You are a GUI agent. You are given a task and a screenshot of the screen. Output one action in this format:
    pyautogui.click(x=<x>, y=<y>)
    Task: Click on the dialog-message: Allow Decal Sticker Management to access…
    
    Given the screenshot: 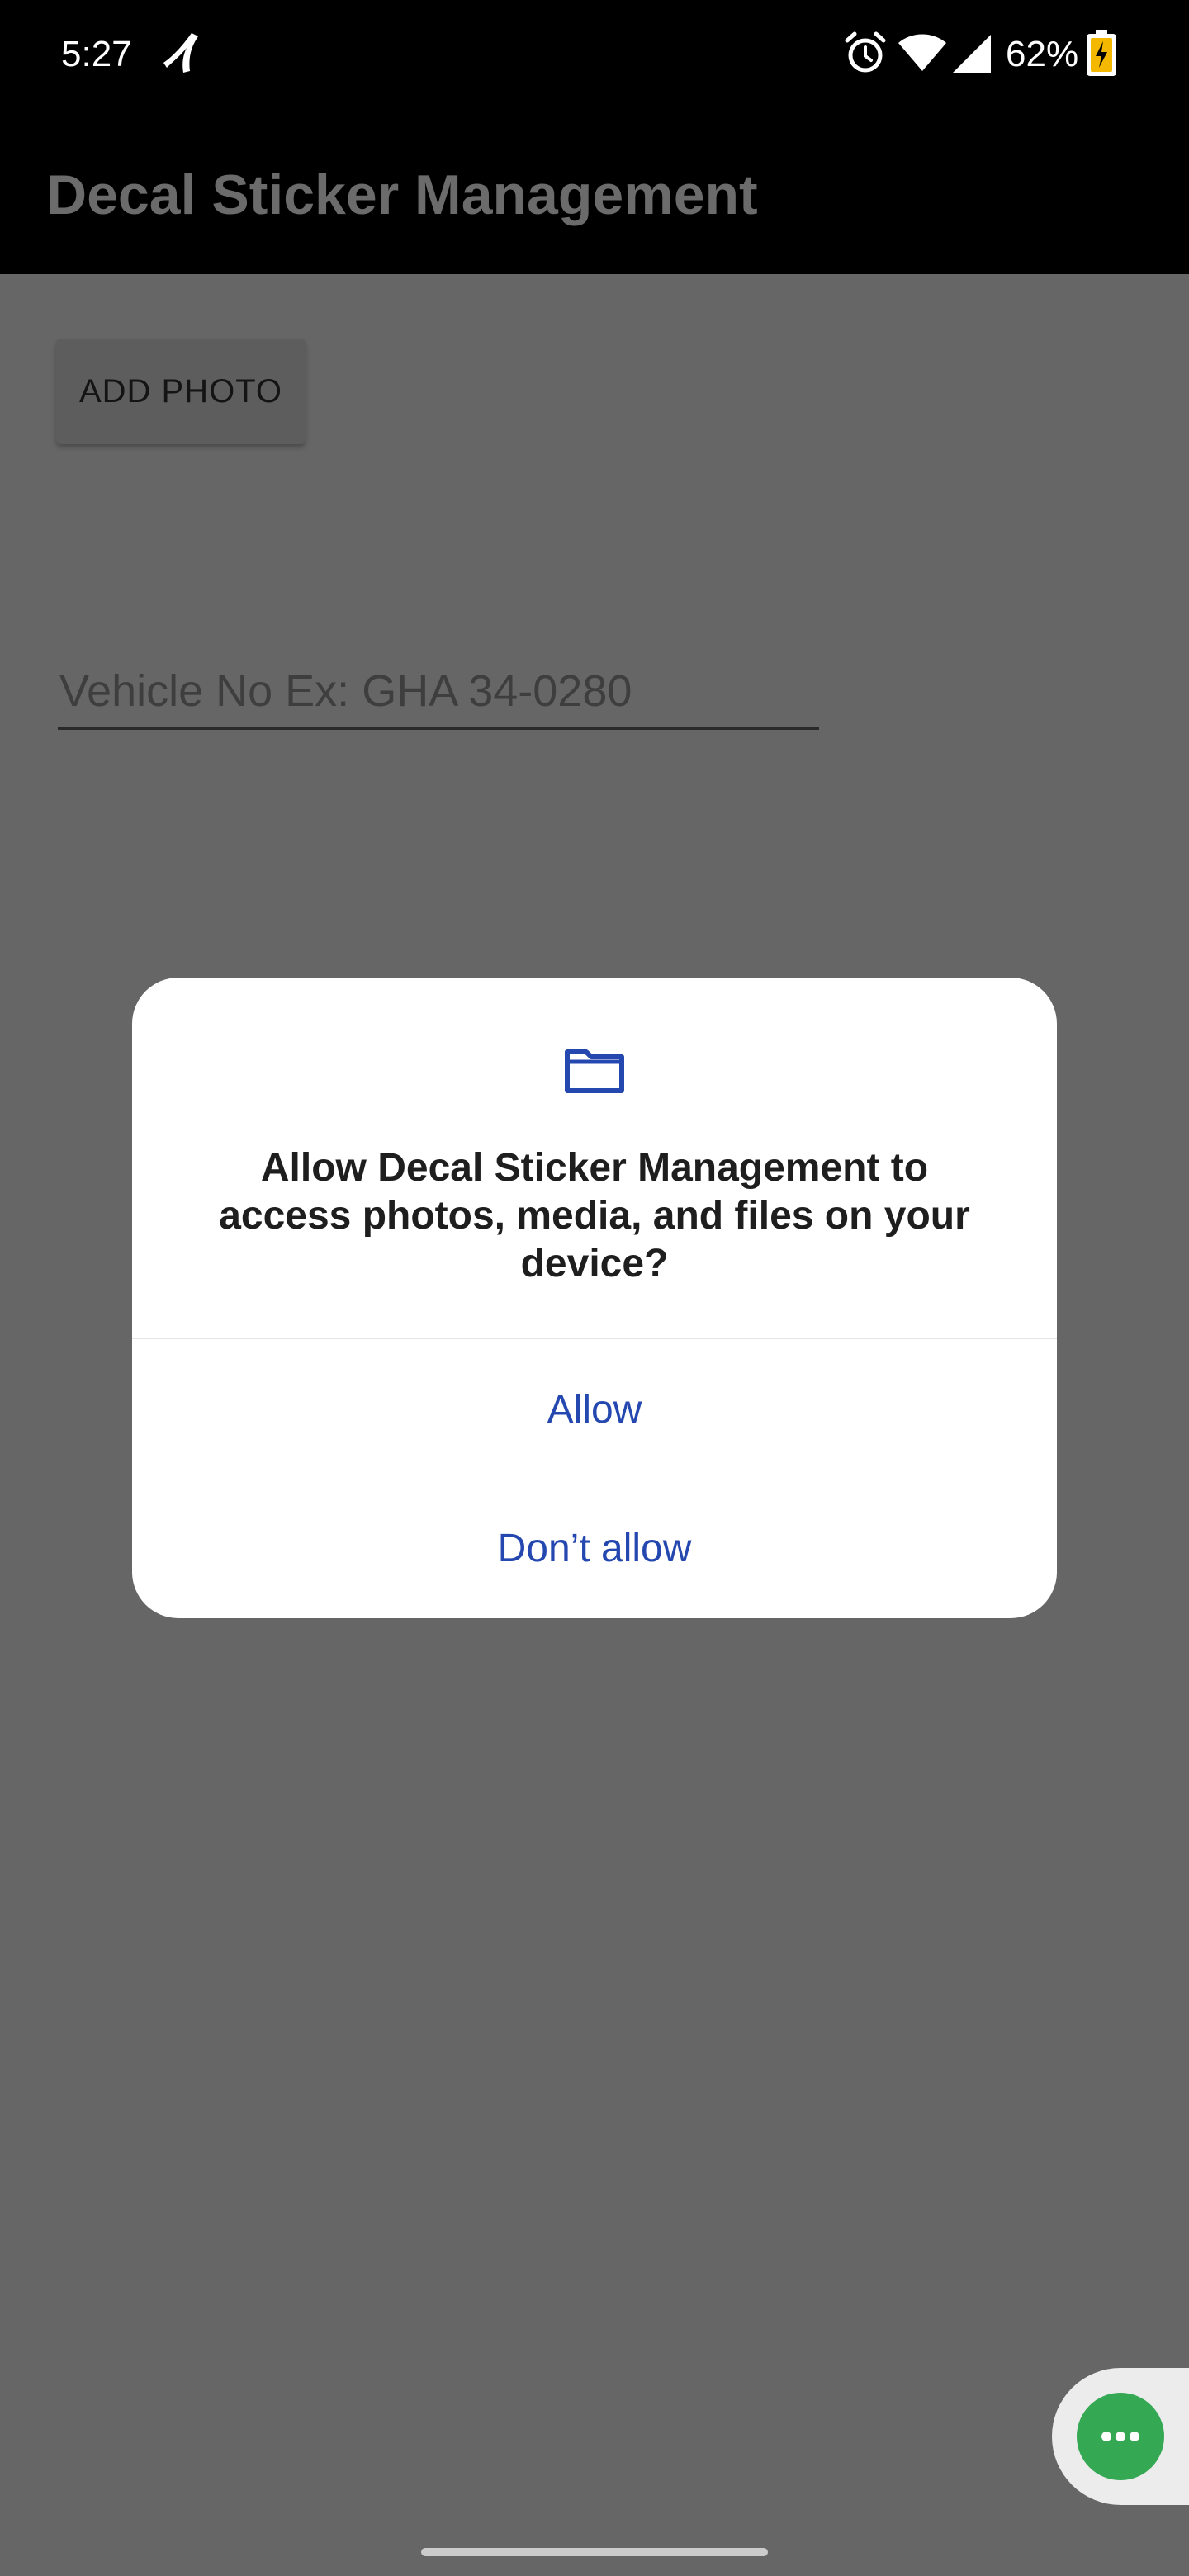 What is the action you would take?
    pyautogui.click(x=594, y=1216)
    